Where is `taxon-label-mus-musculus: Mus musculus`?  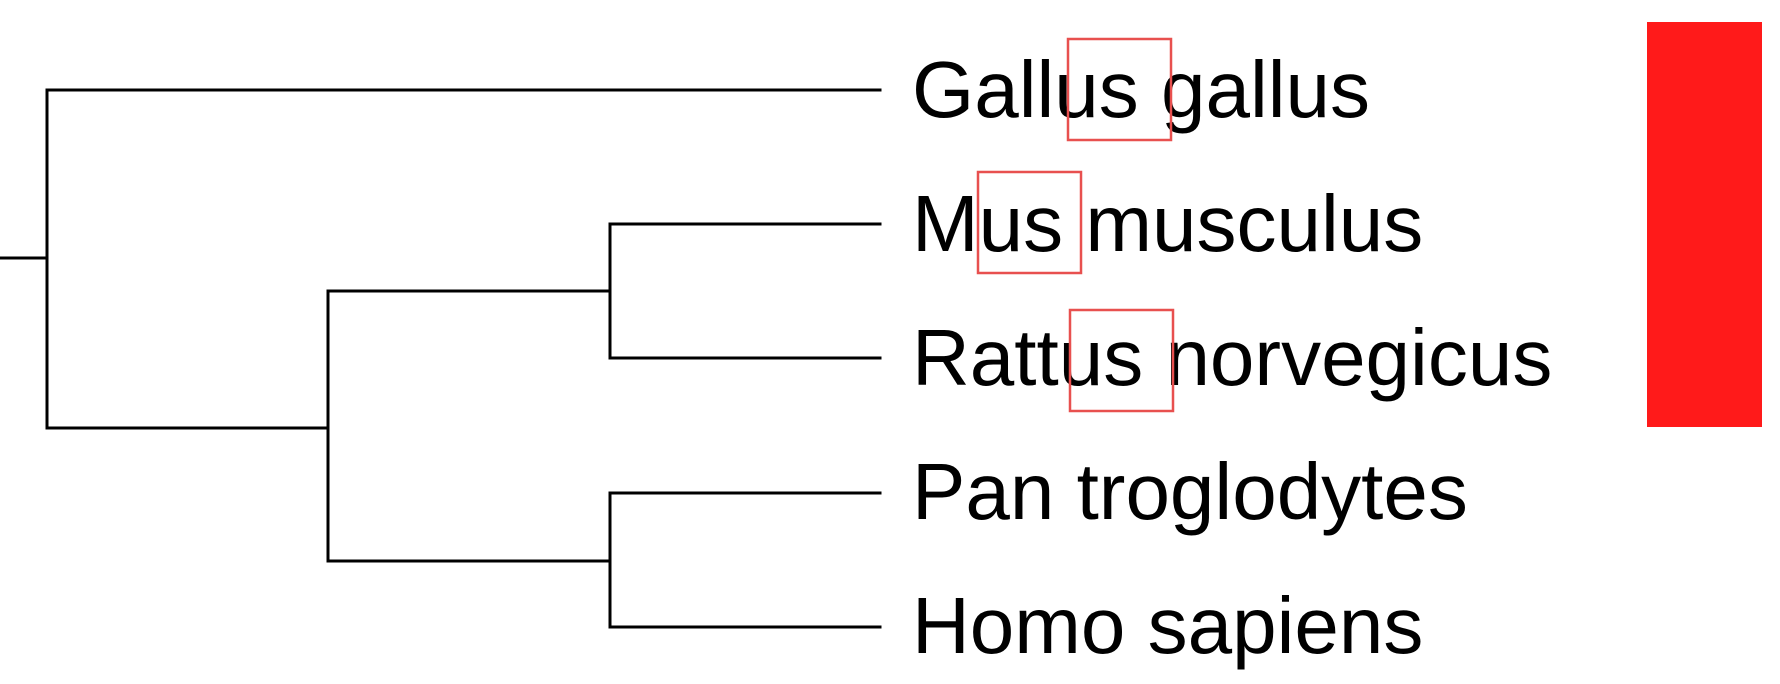 taxon-label-mus-musculus: Mus musculus is located at coordinates (1167, 223).